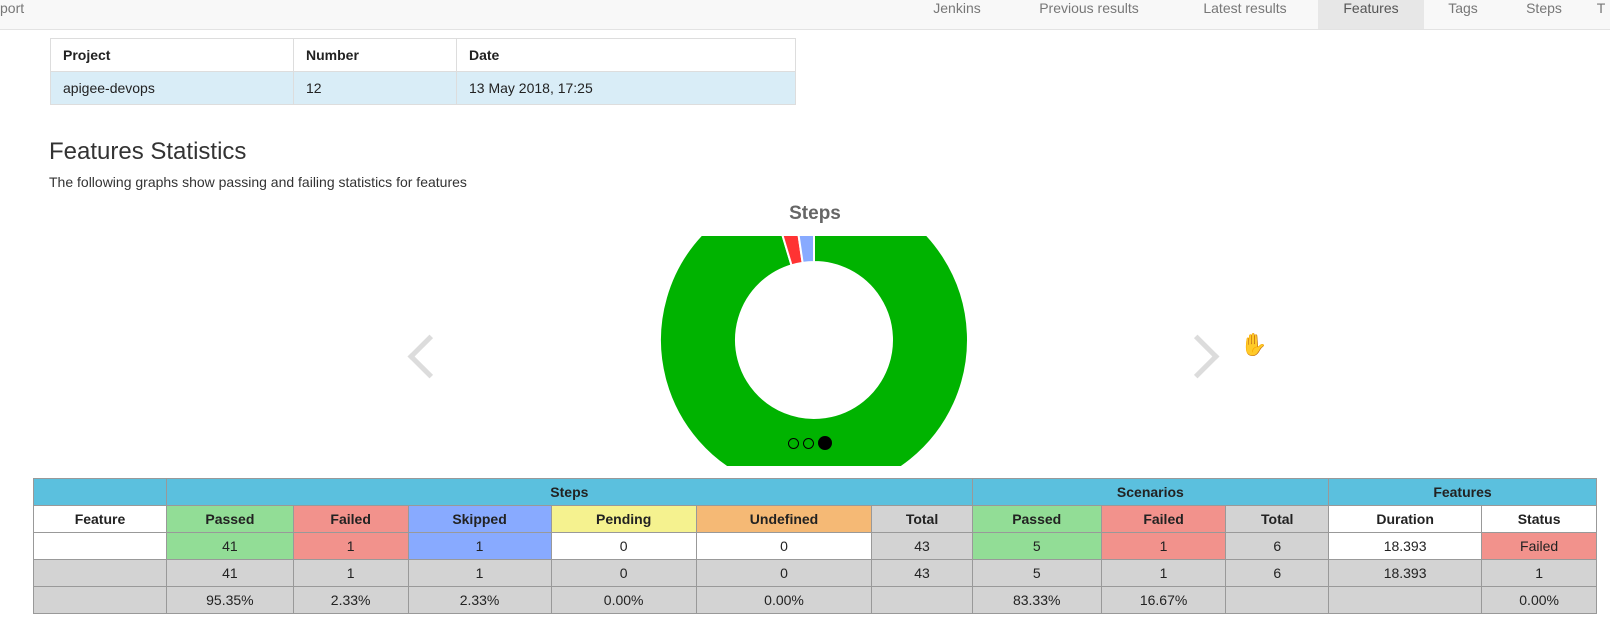  I want to click on header-number: Number, so click(375, 55).